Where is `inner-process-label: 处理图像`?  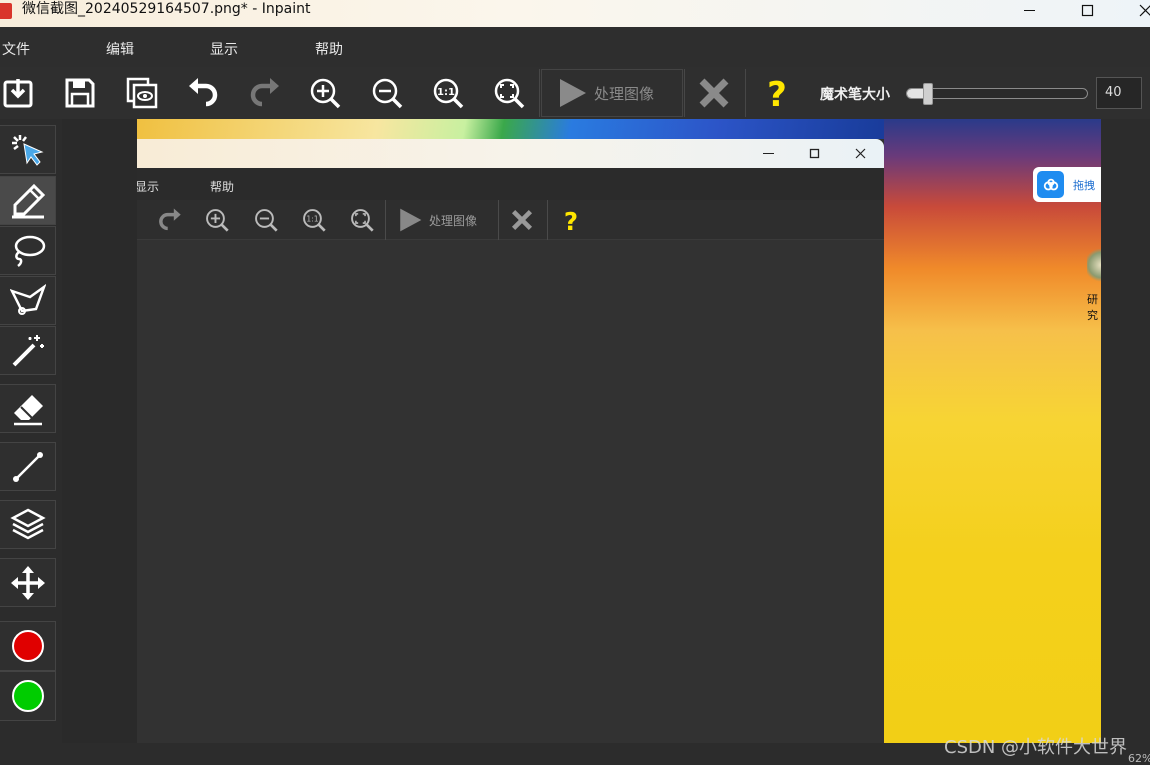 inner-process-label: 处理图像 is located at coordinates (453, 220).